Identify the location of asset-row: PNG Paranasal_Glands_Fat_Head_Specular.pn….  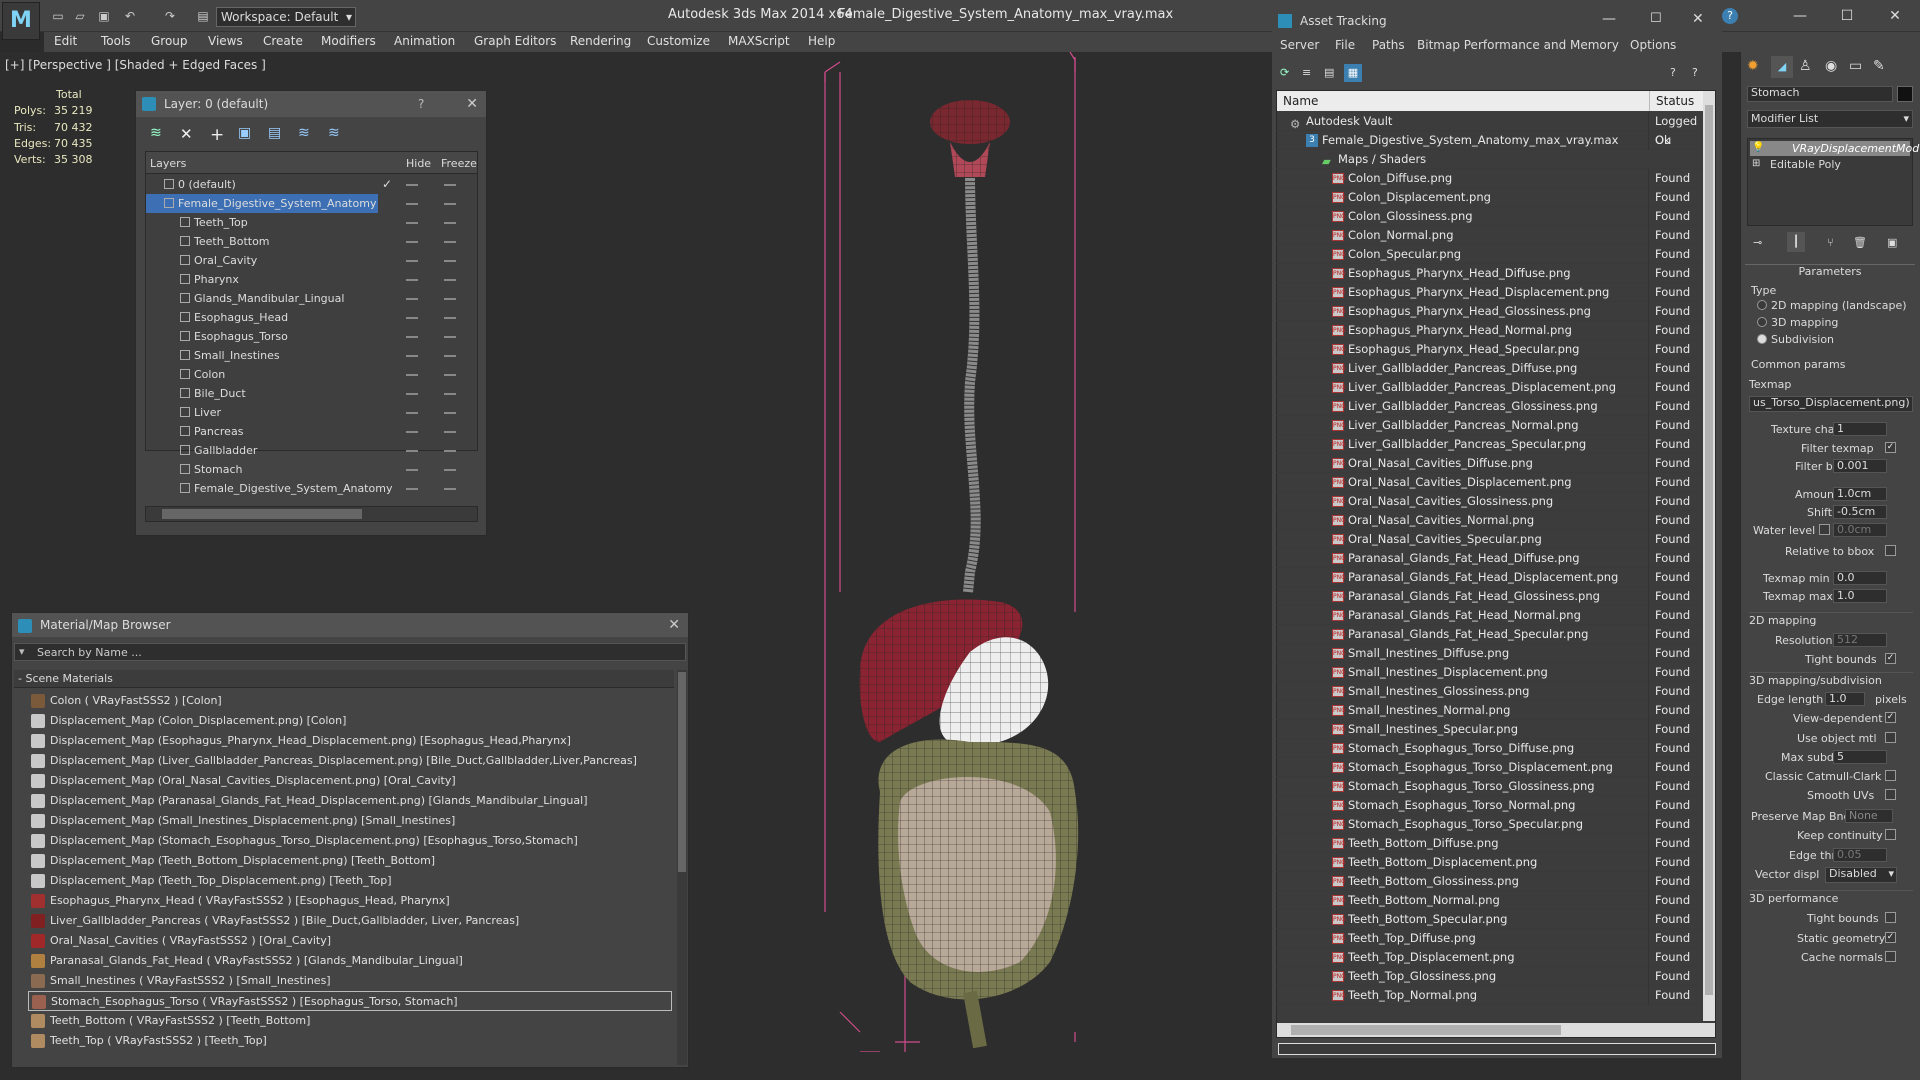
(1489, 634).